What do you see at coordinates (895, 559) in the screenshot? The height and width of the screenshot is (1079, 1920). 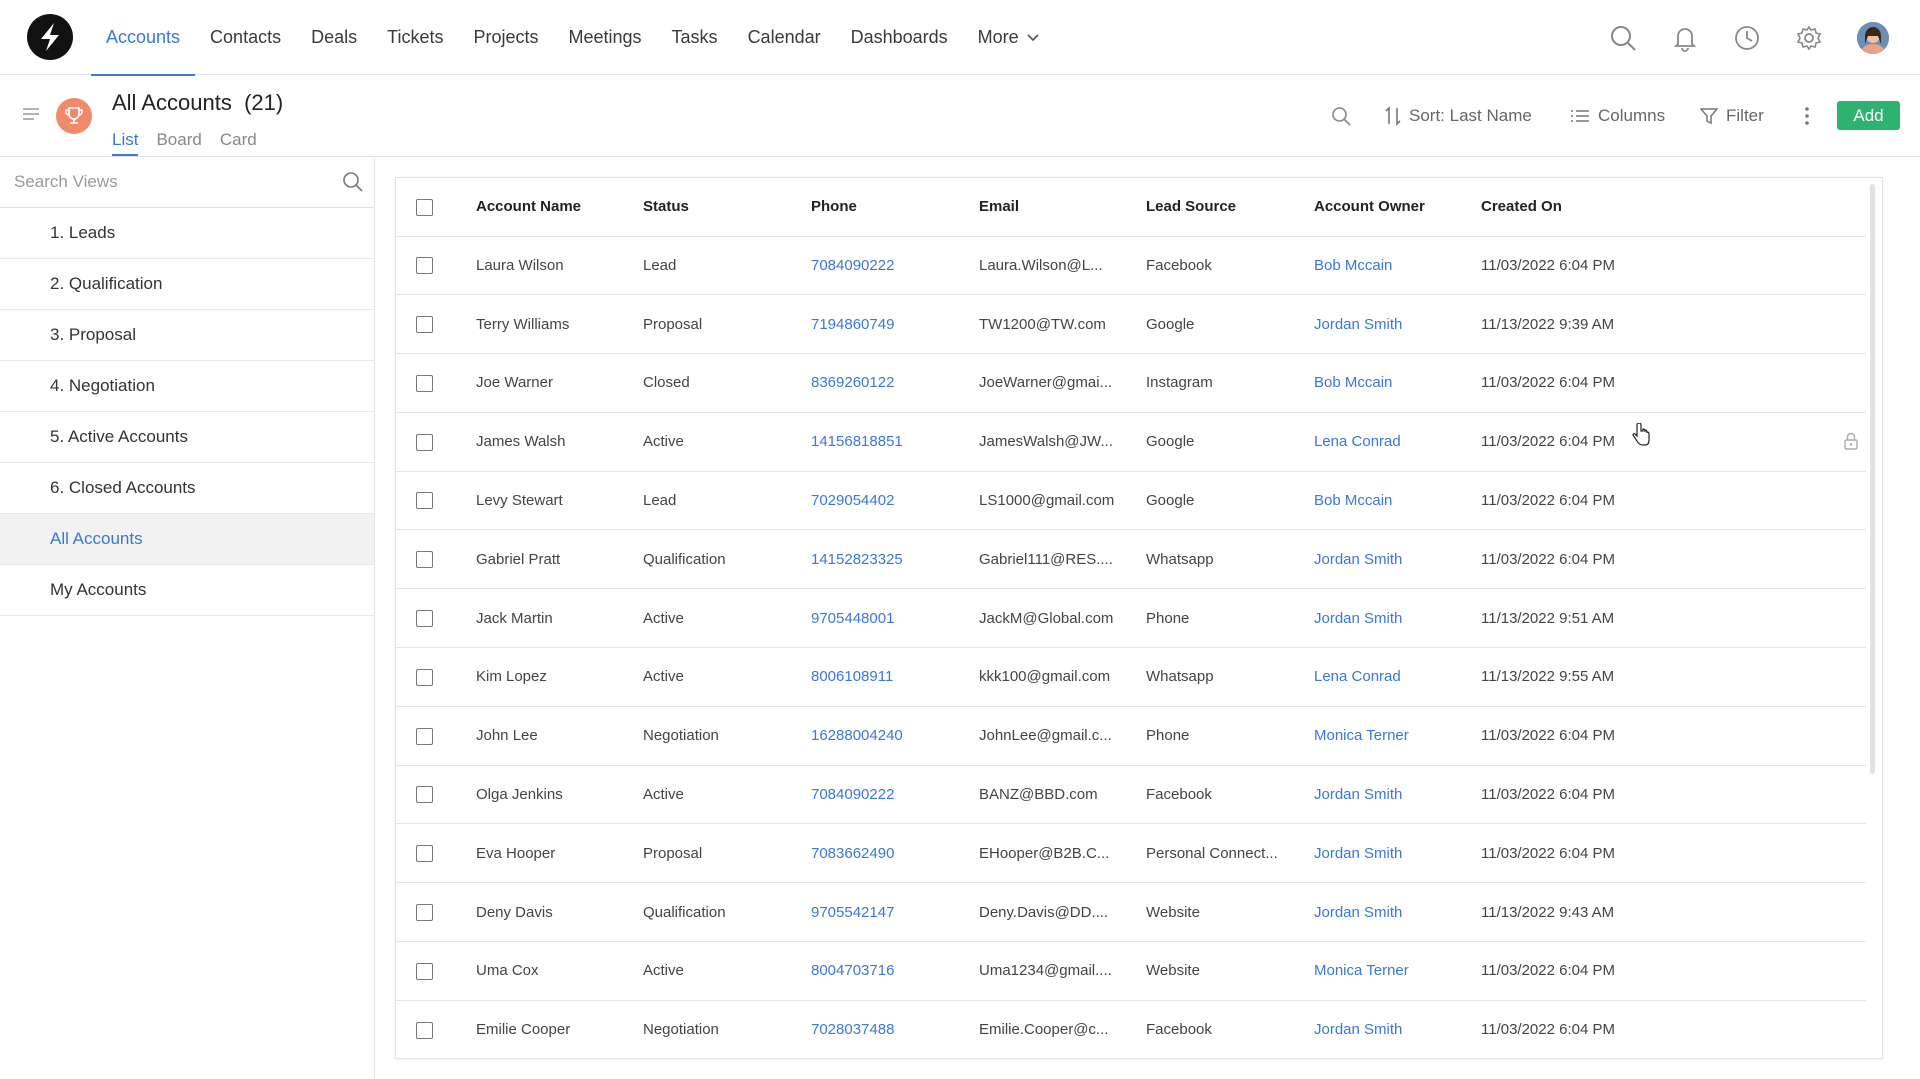 I see `phone-cell: 14152823325` at bounding box center [895, 559].